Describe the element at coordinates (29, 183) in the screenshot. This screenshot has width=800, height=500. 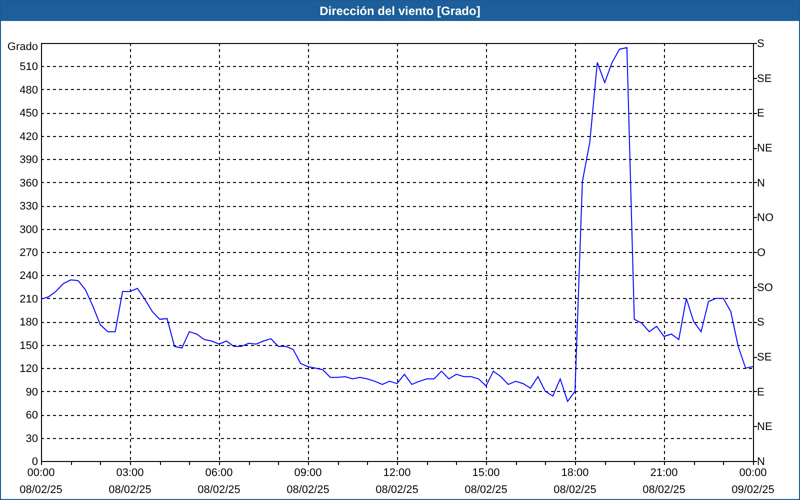
I see `y-tick-label: 360` at that location.